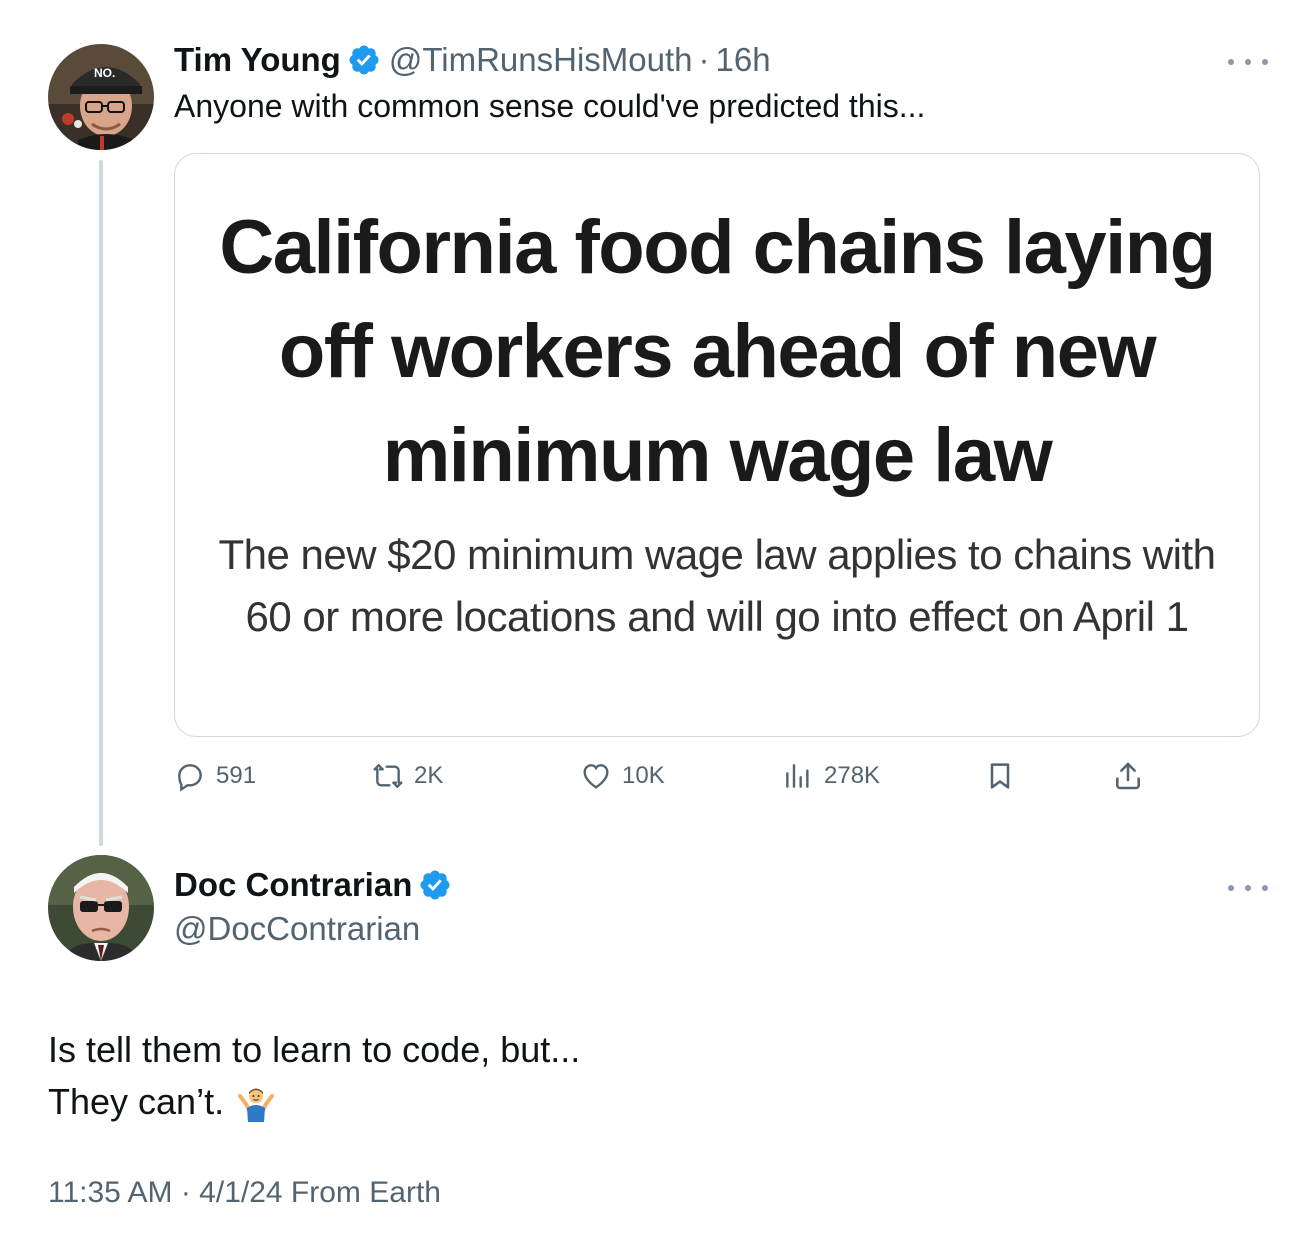 The width and height of the screenshot is (1297, 1240). What do you see at coordinates (101, 97) in the screenshot?
I see `avatar-tim-young: NO.` at bounding box center [101, 97].